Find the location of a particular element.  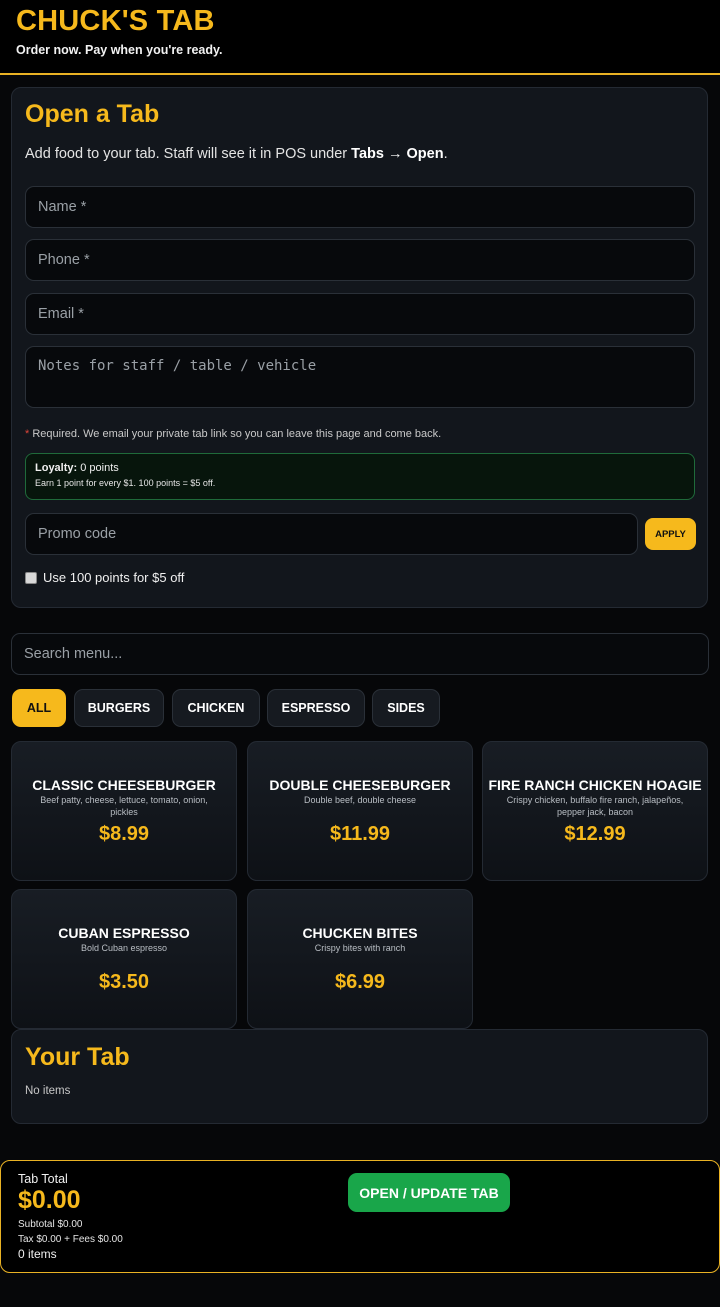

tab-total-amount: $0.00 is located at coordinates (49, 1200).